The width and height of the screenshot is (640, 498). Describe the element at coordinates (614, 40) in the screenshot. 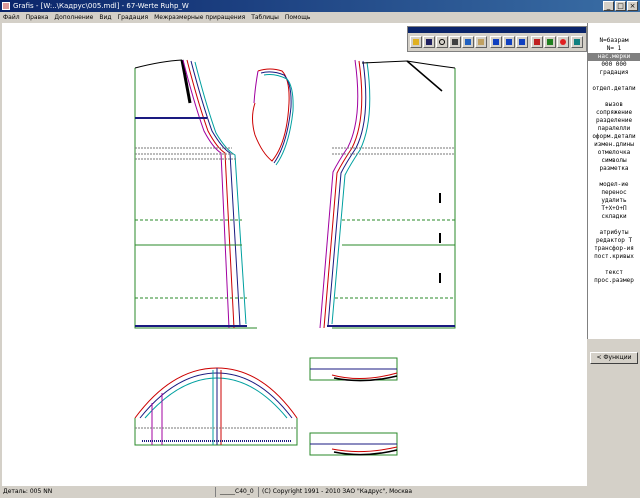

I see `panel-header-line1: N=базрам` at that location.